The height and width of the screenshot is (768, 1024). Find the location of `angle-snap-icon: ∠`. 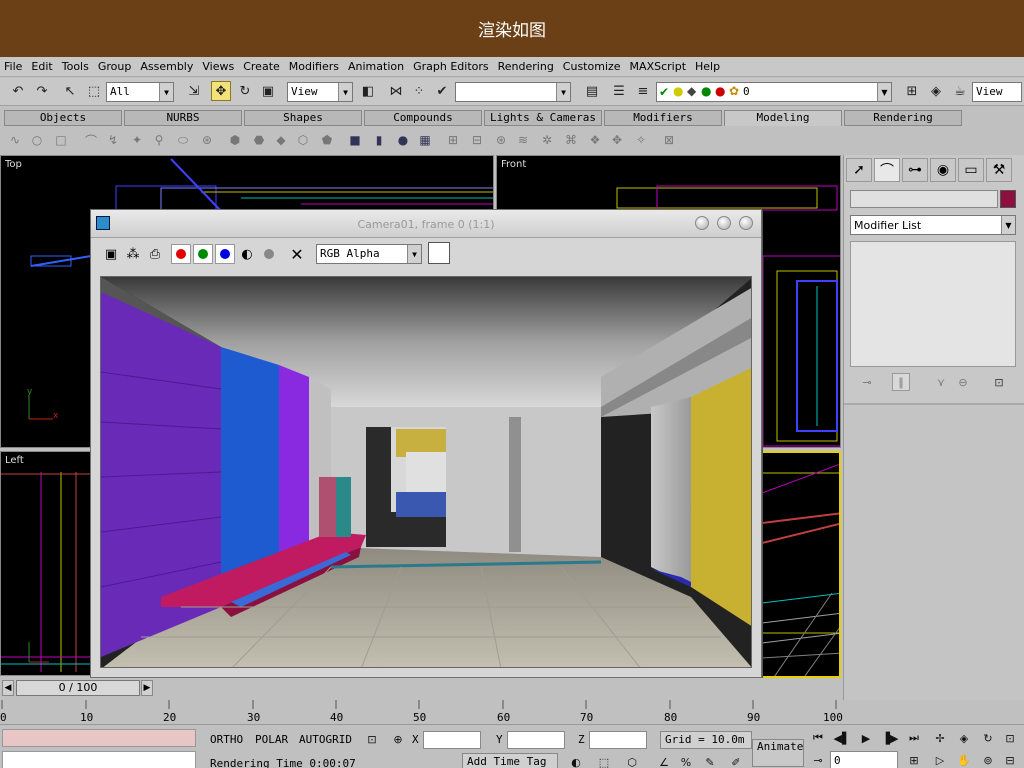

angle-snap-icon: ∠ is located at coordinates (664, 760).